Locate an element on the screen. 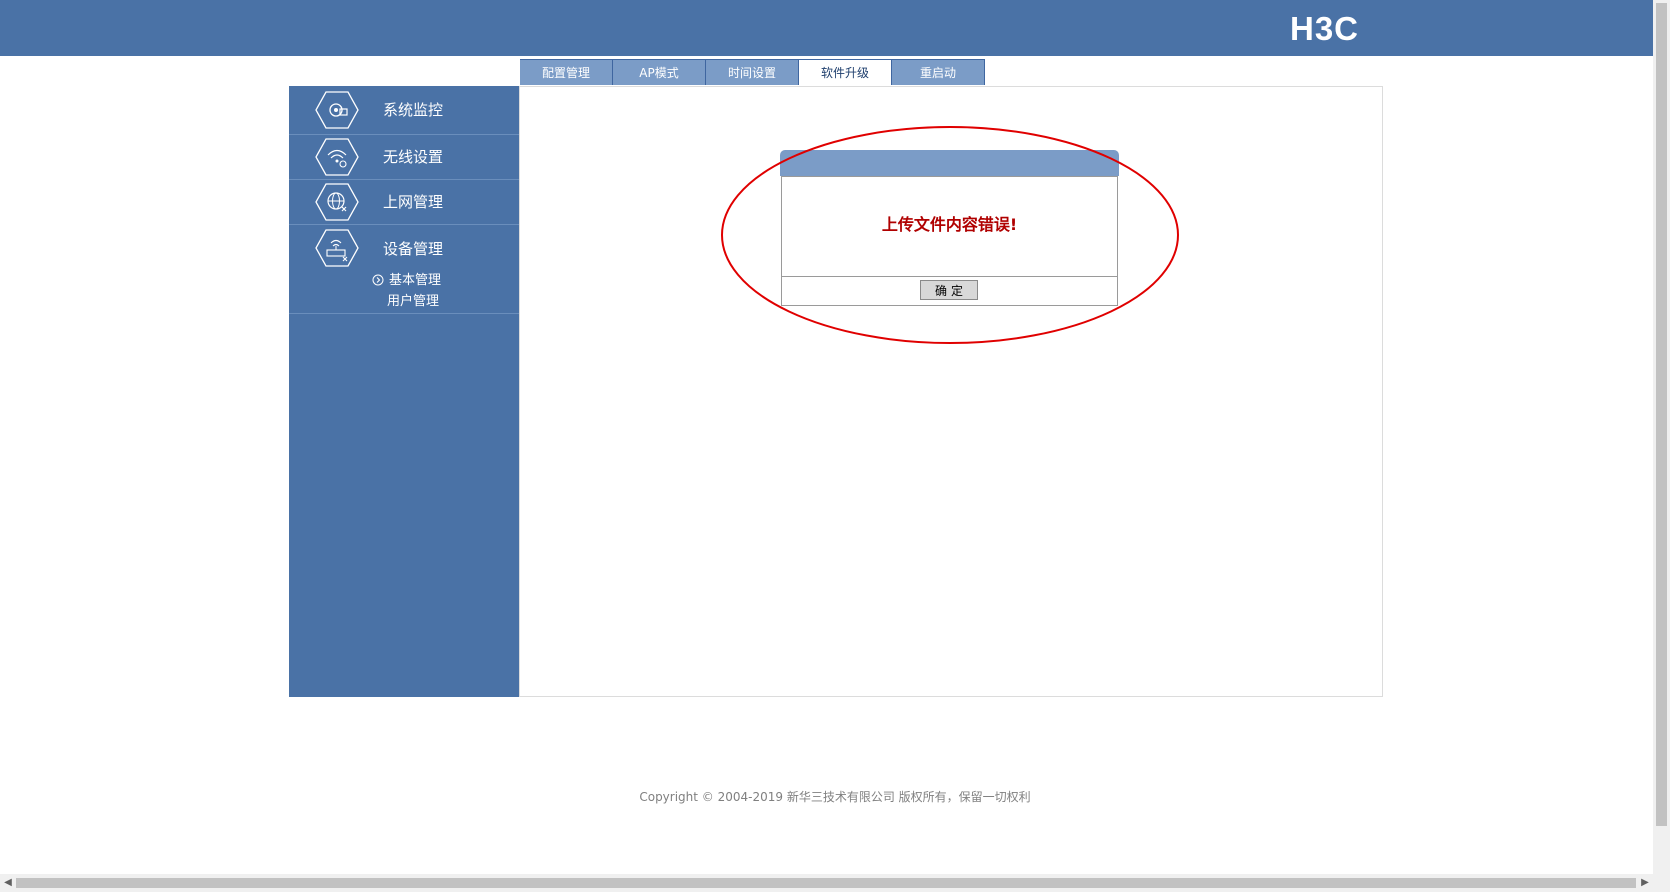  vertical-scrollbar is located at coordinates (1661, 437).